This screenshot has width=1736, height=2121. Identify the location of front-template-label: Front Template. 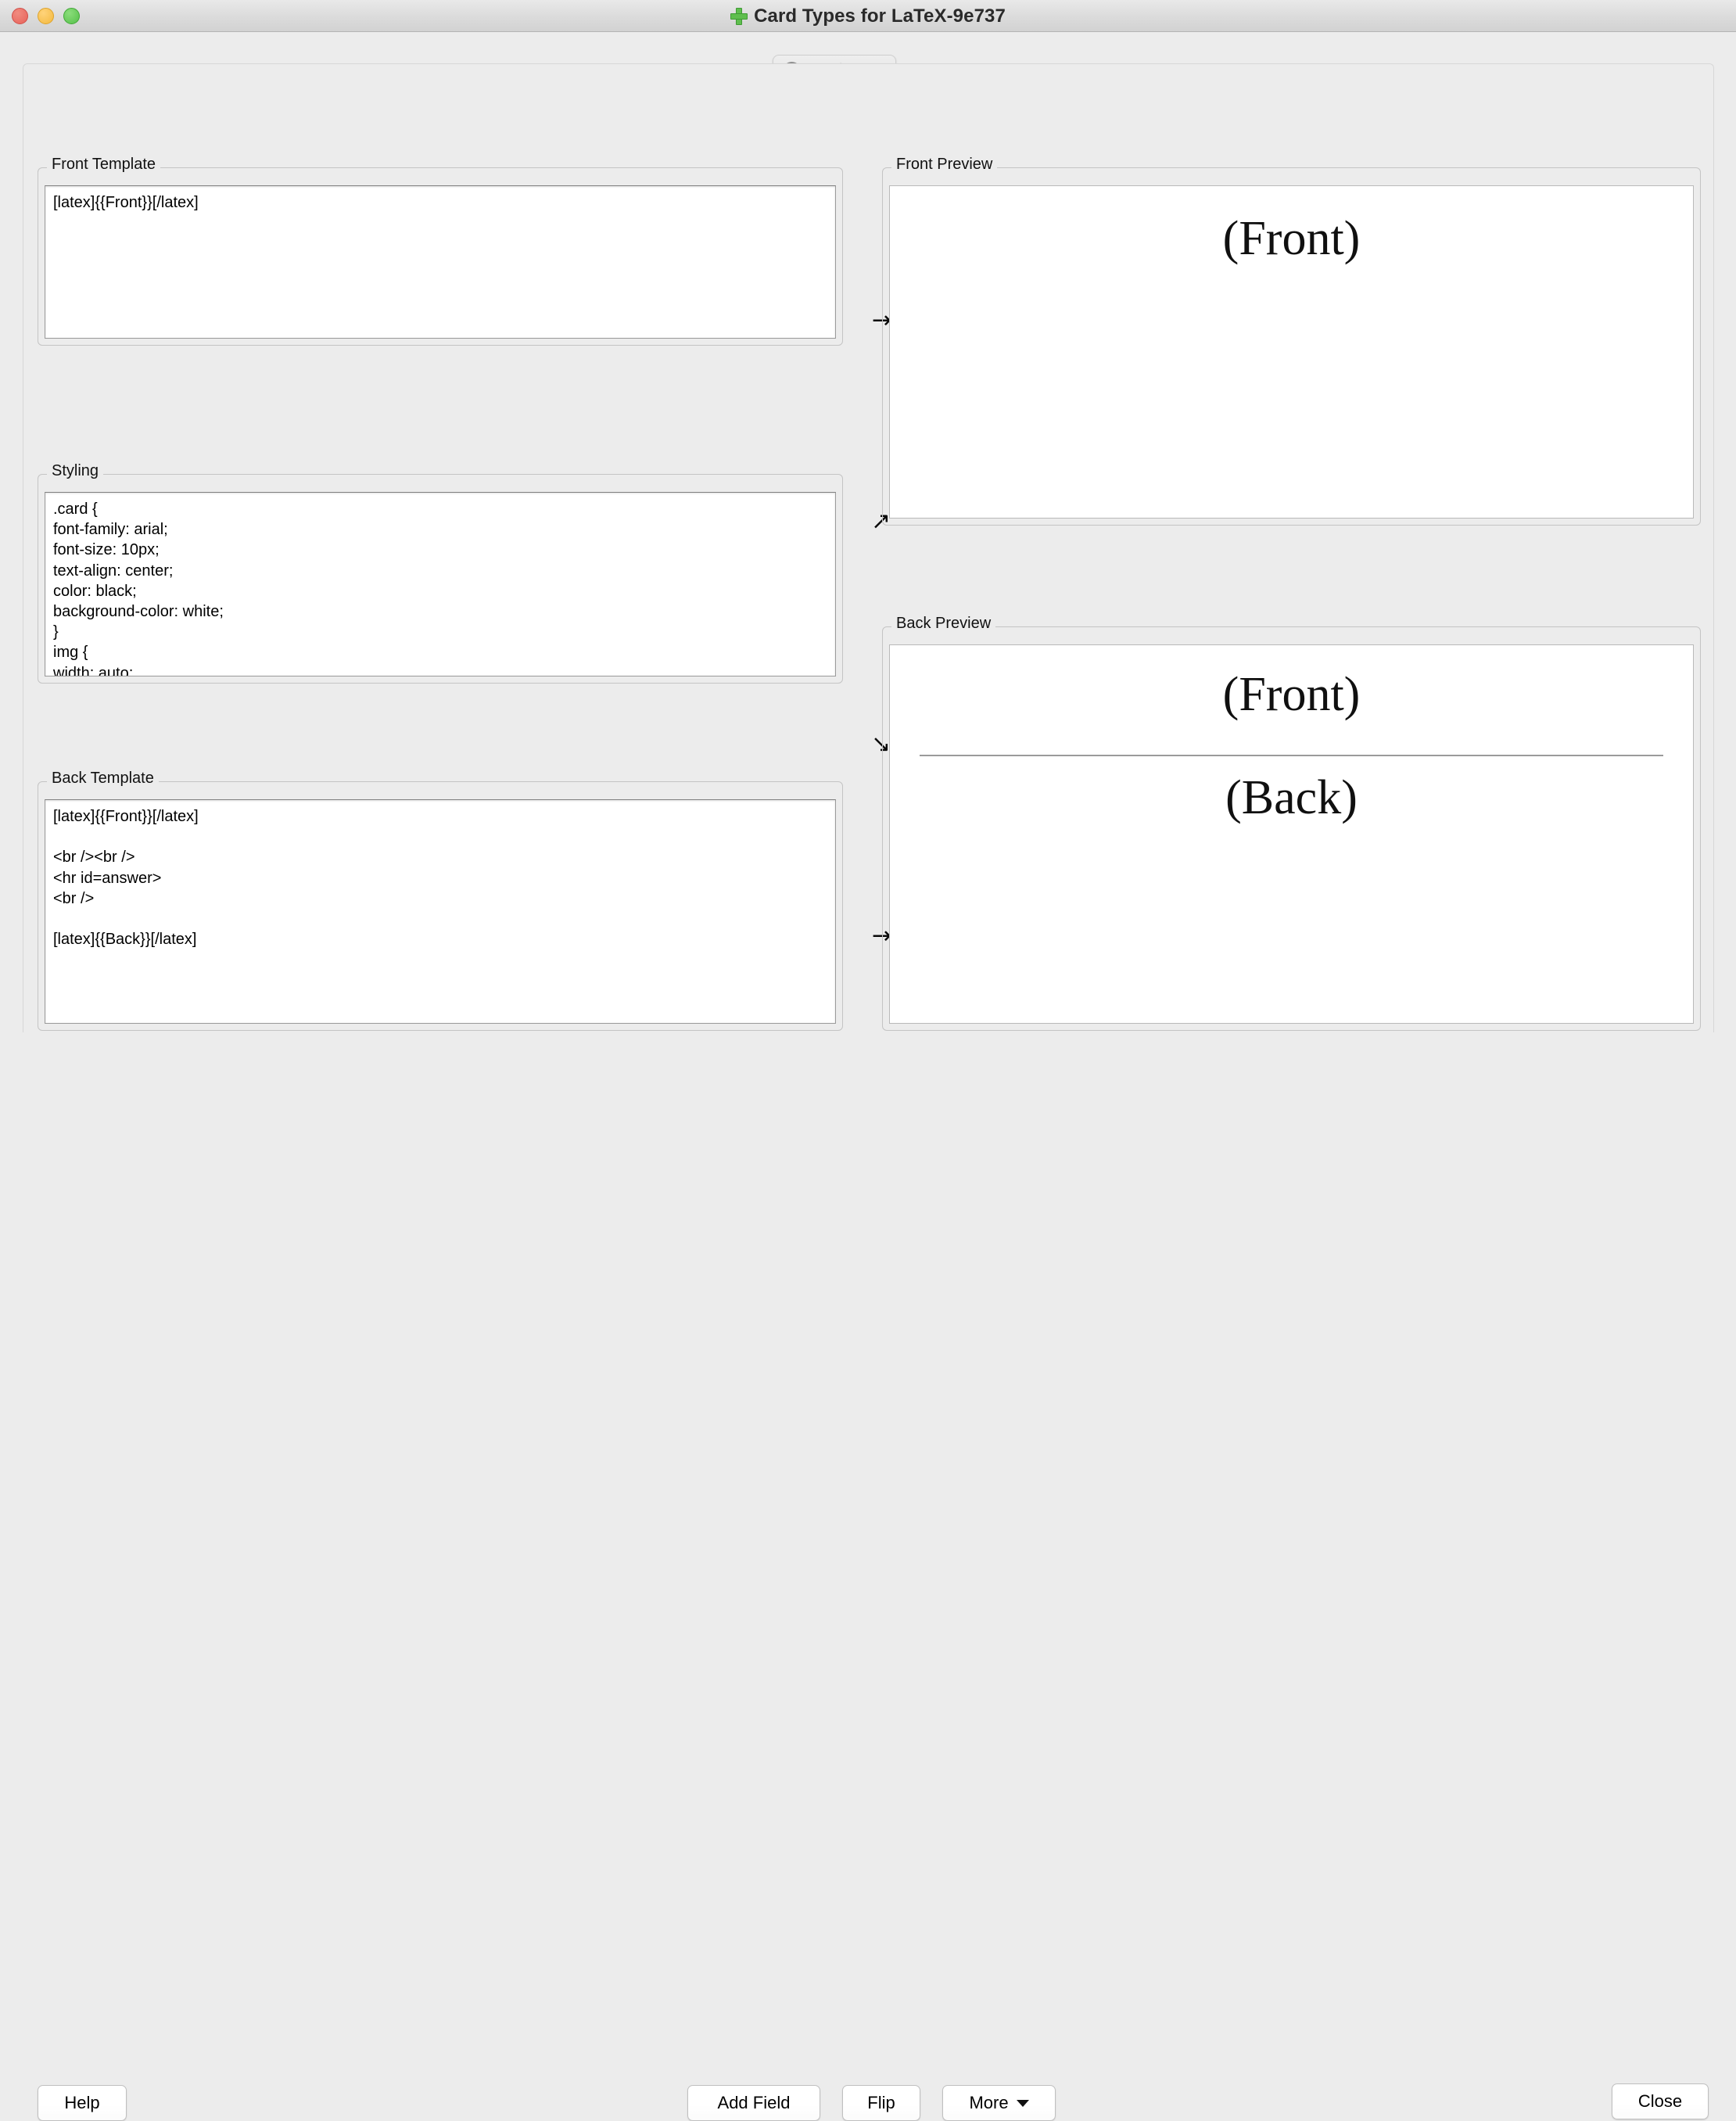
(104, 165).